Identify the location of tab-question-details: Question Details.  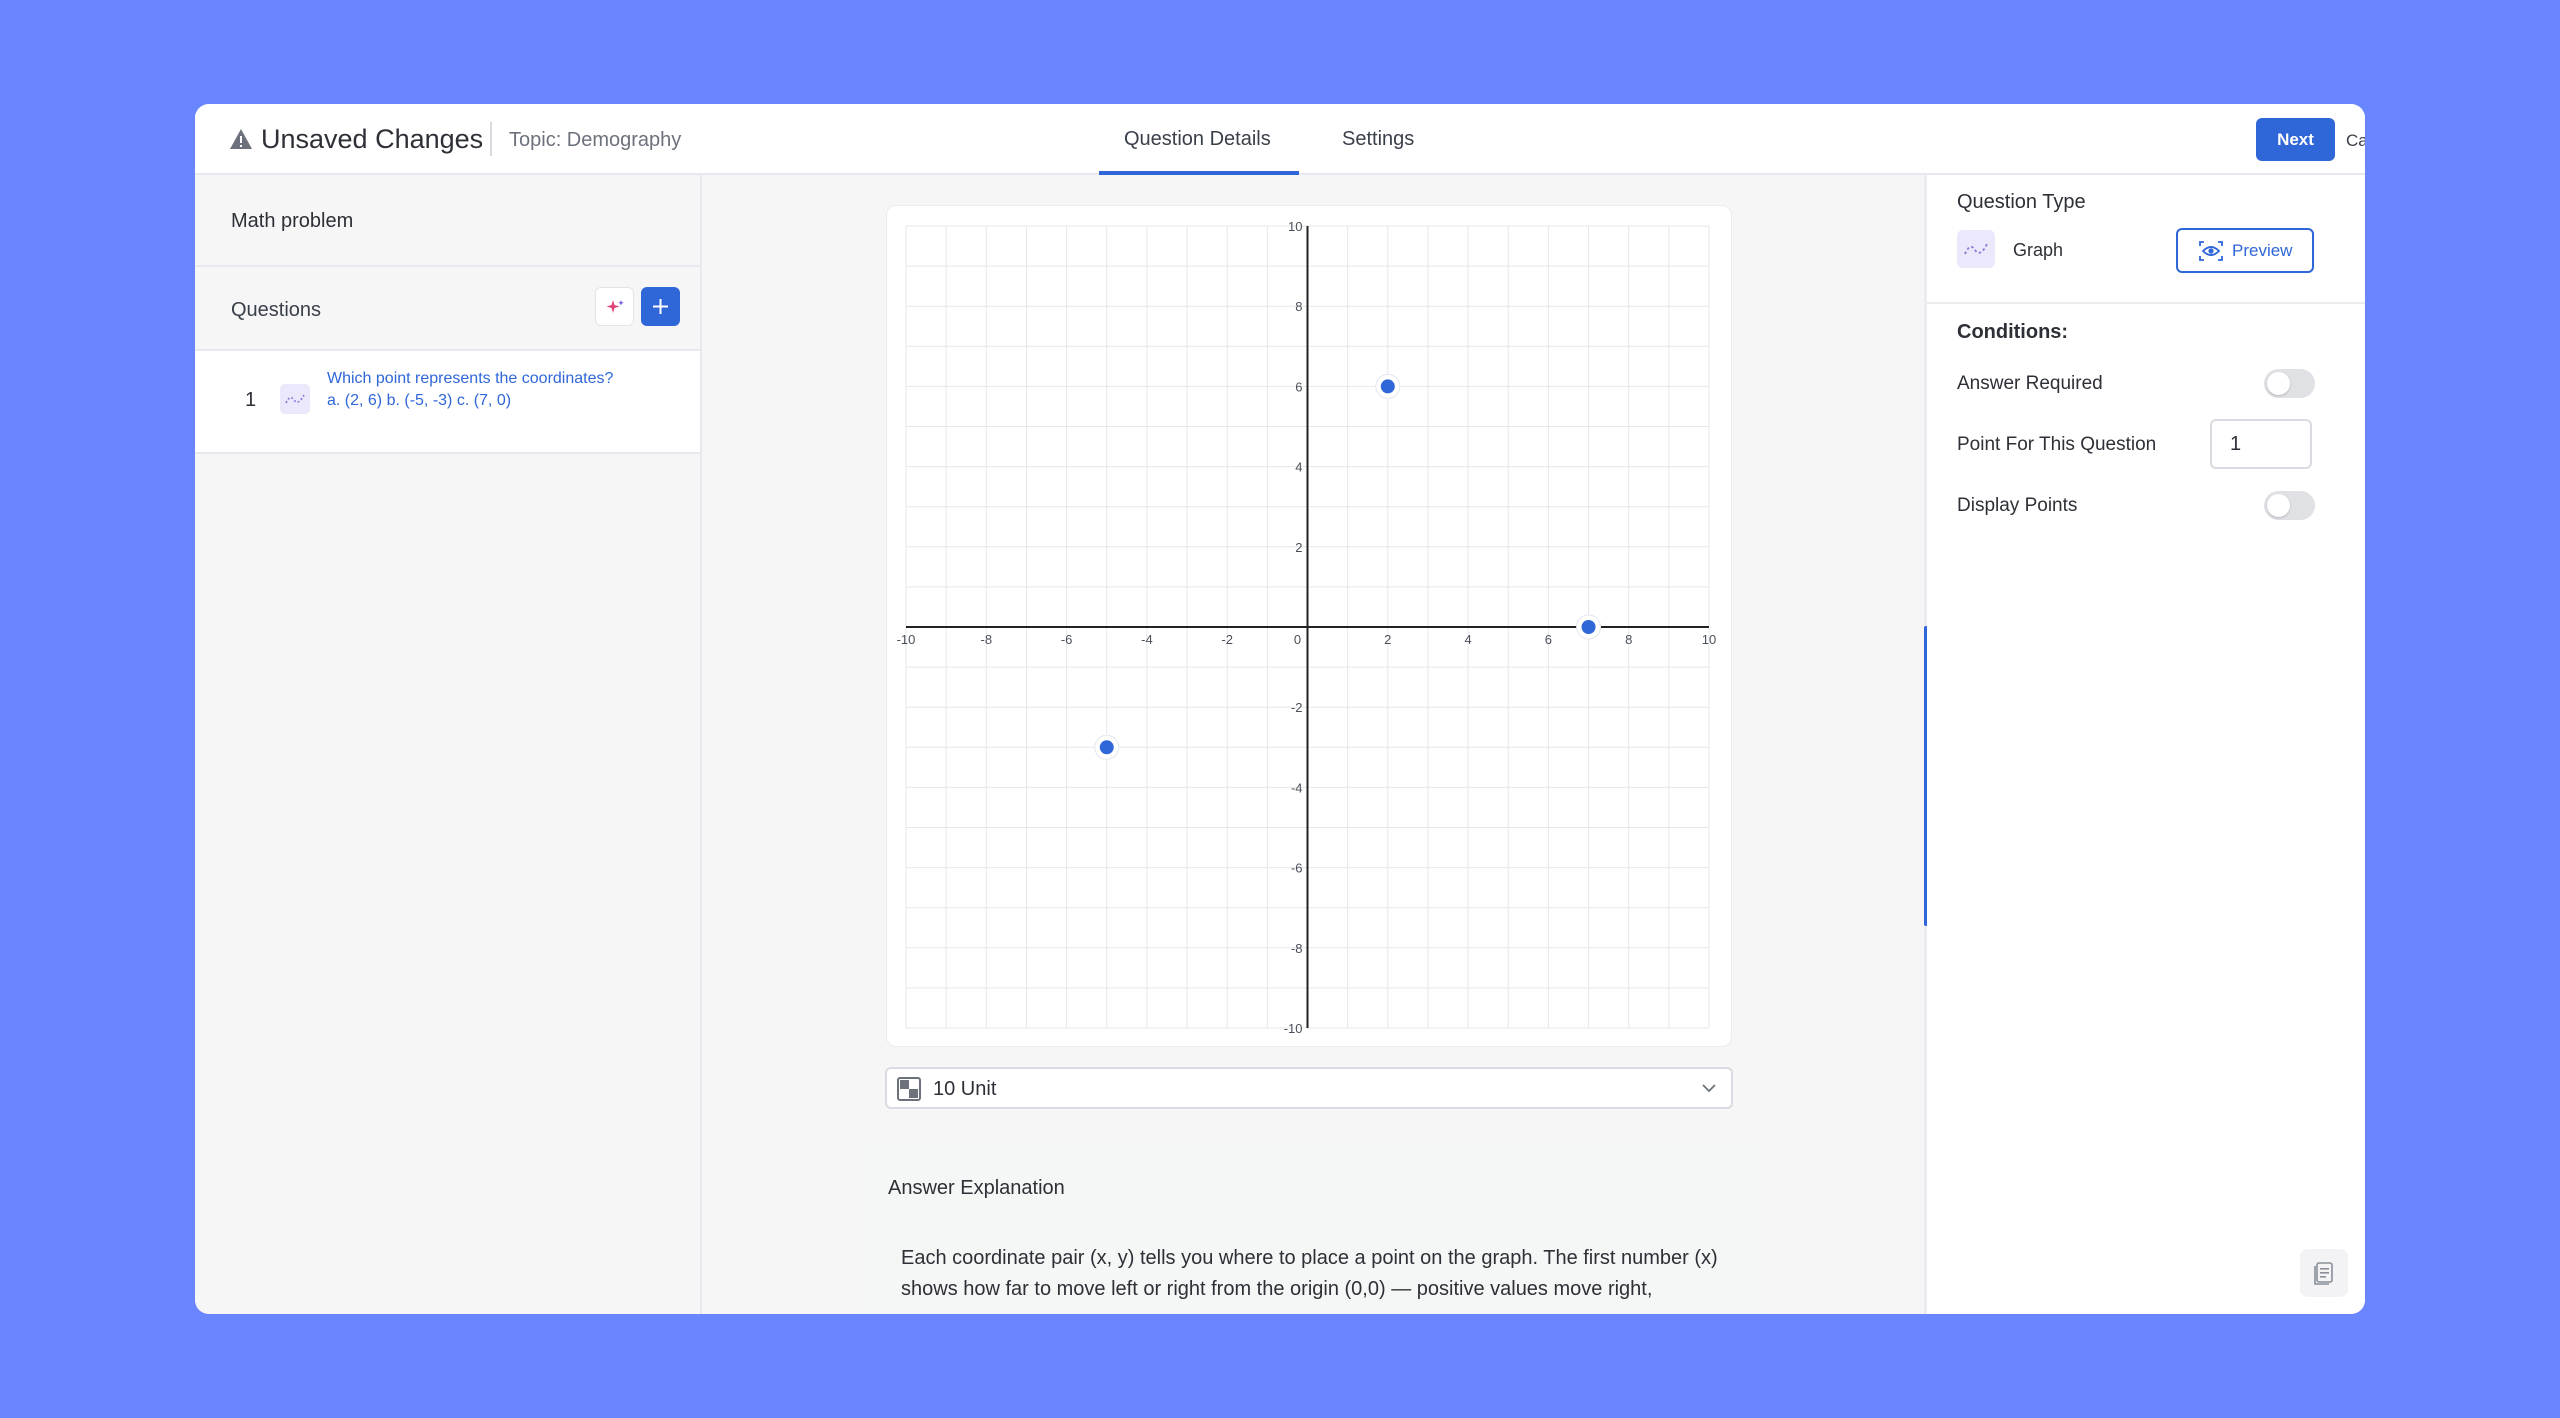
(1197, 139).